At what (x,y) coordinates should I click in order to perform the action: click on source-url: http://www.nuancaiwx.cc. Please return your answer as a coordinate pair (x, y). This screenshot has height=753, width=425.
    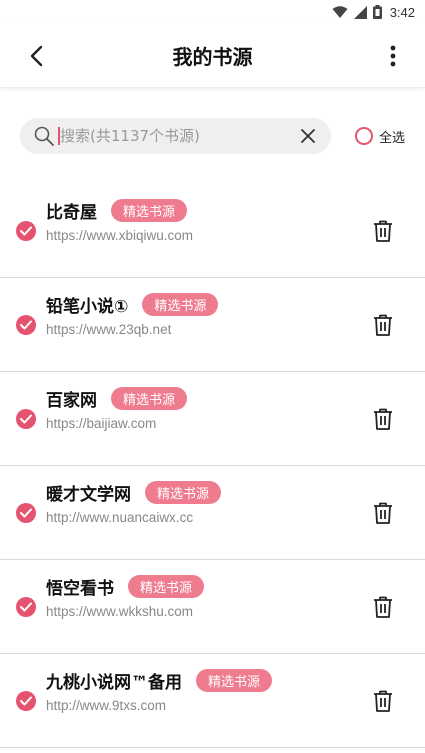
    Looking at the image, I should click on (120, 517).